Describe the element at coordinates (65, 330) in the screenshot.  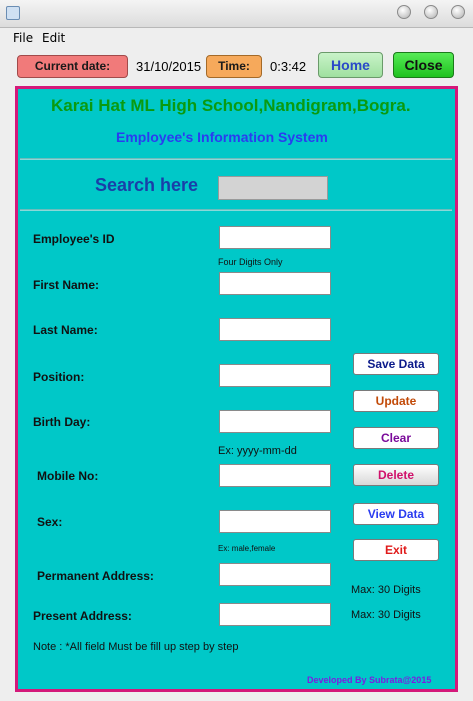
I see `last-name-label: Last Name:` at that location.